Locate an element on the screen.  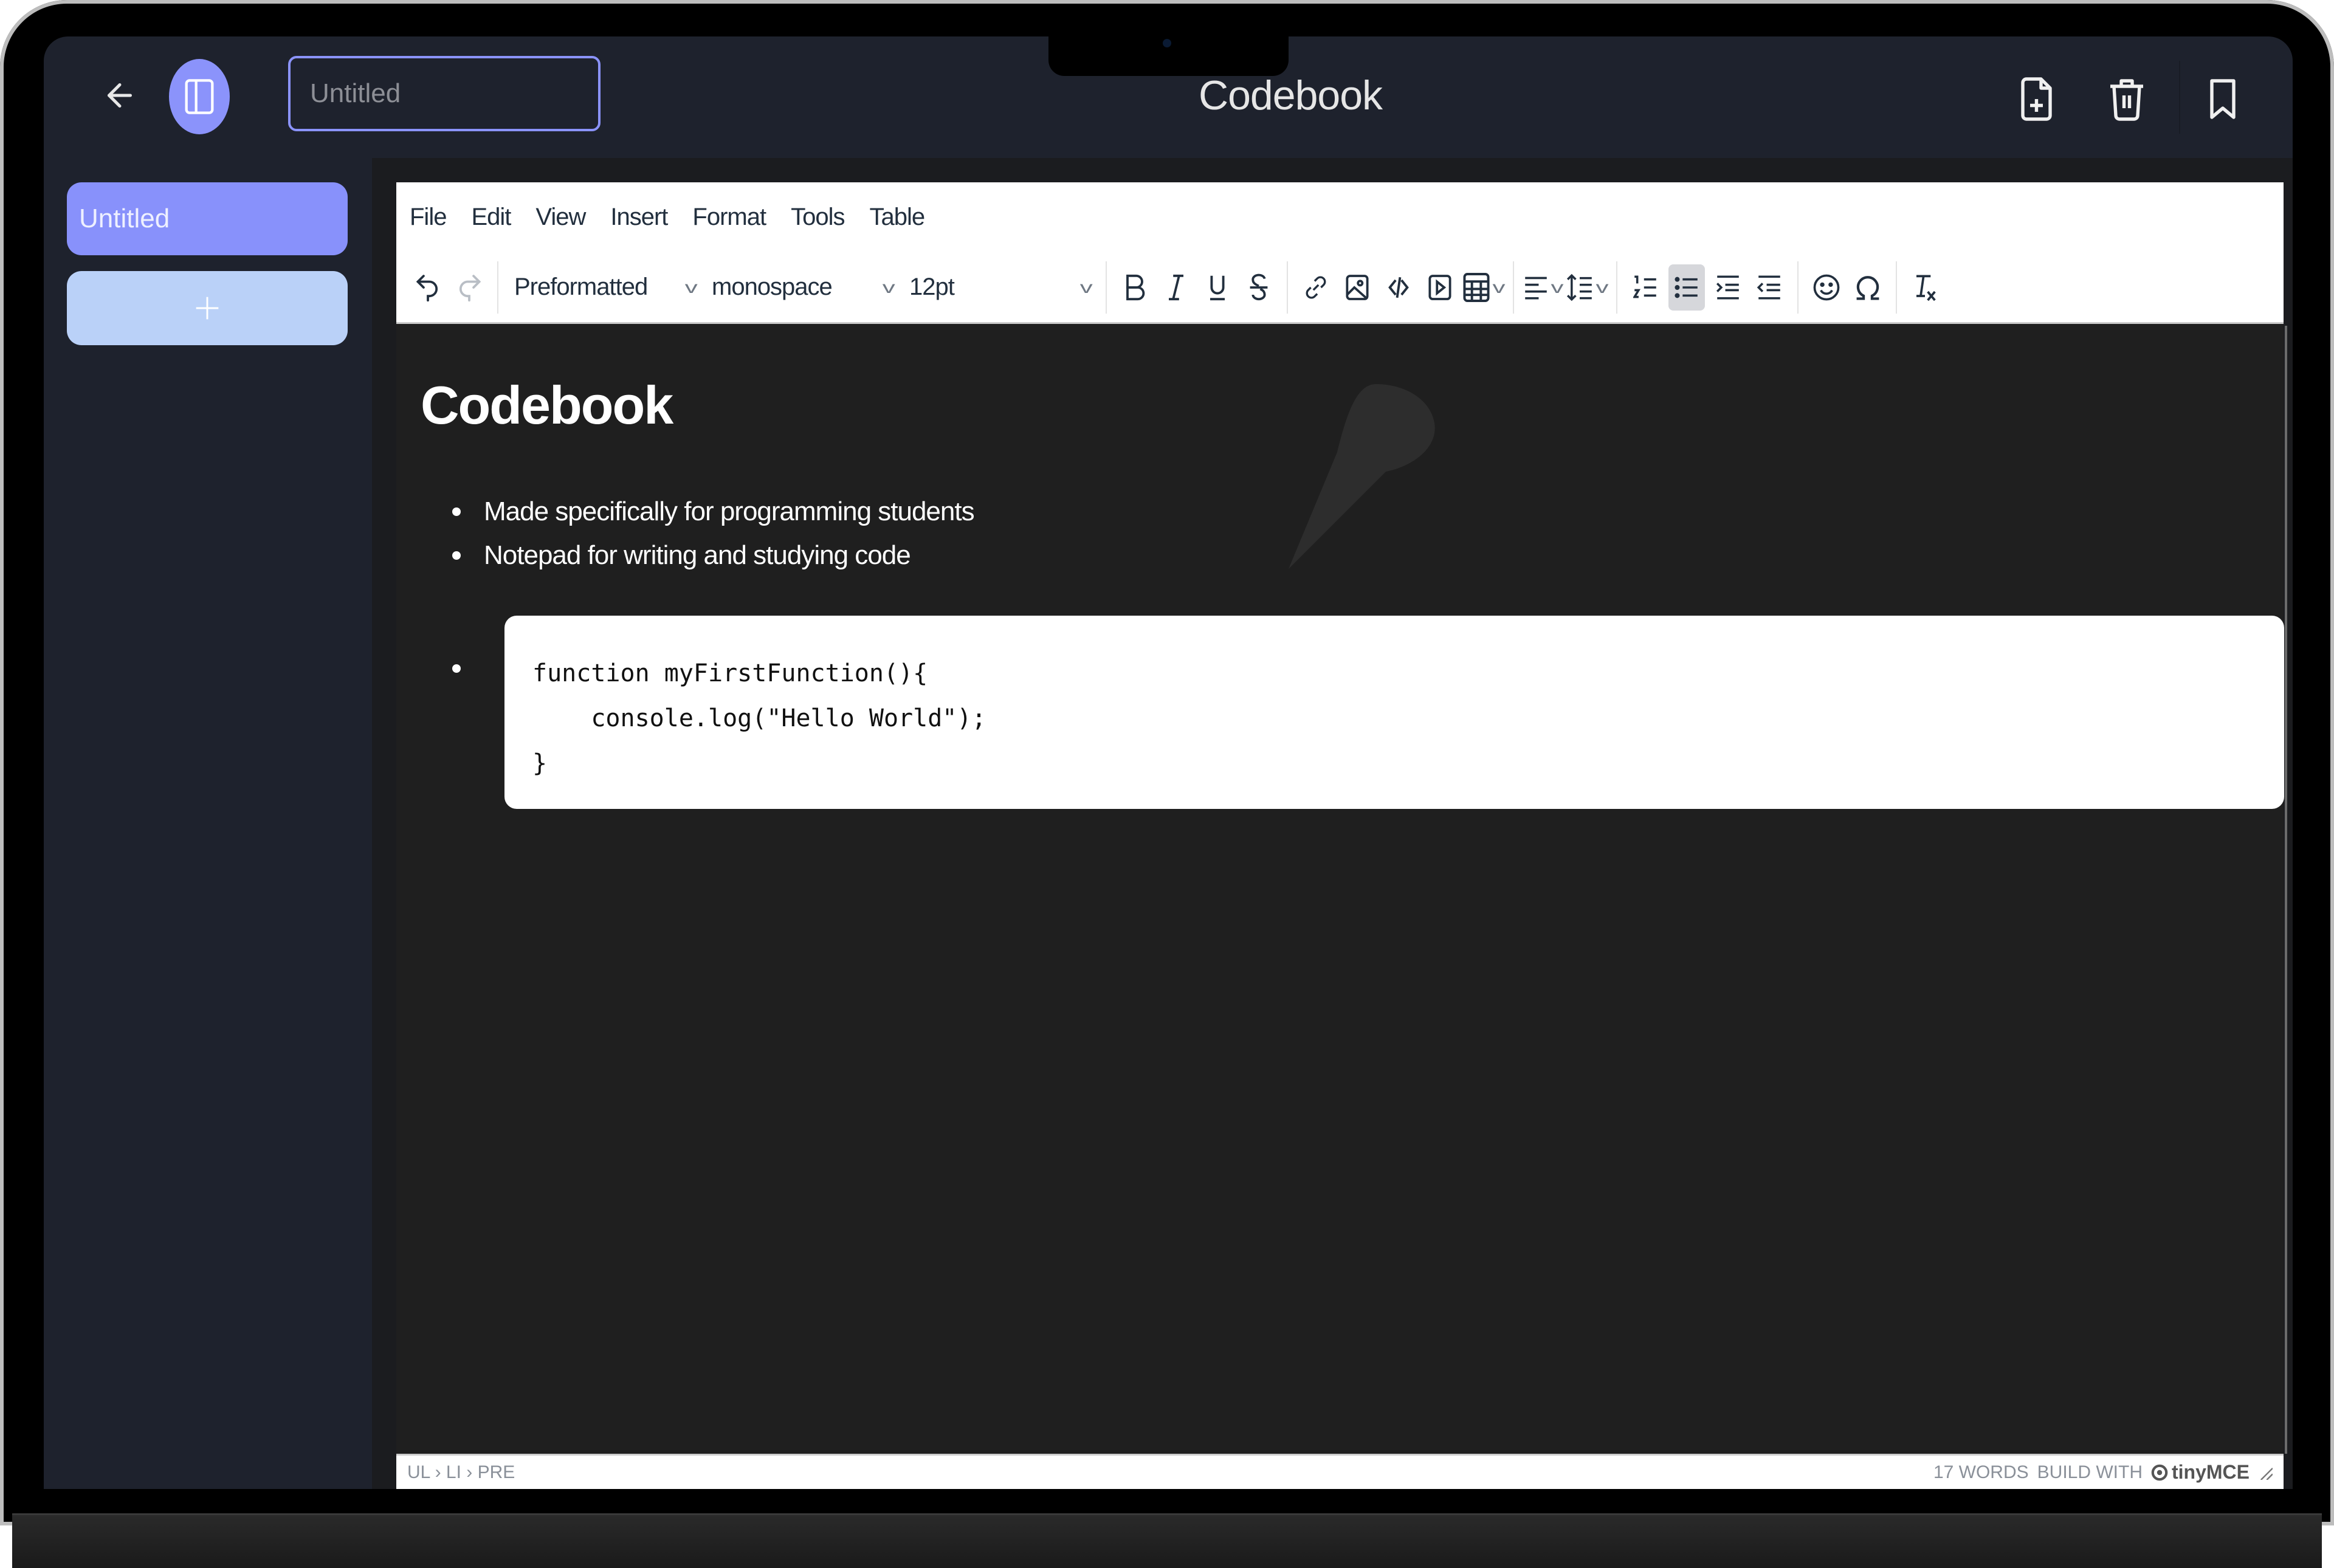
table-button: v is located at coordinates (1484, 287).